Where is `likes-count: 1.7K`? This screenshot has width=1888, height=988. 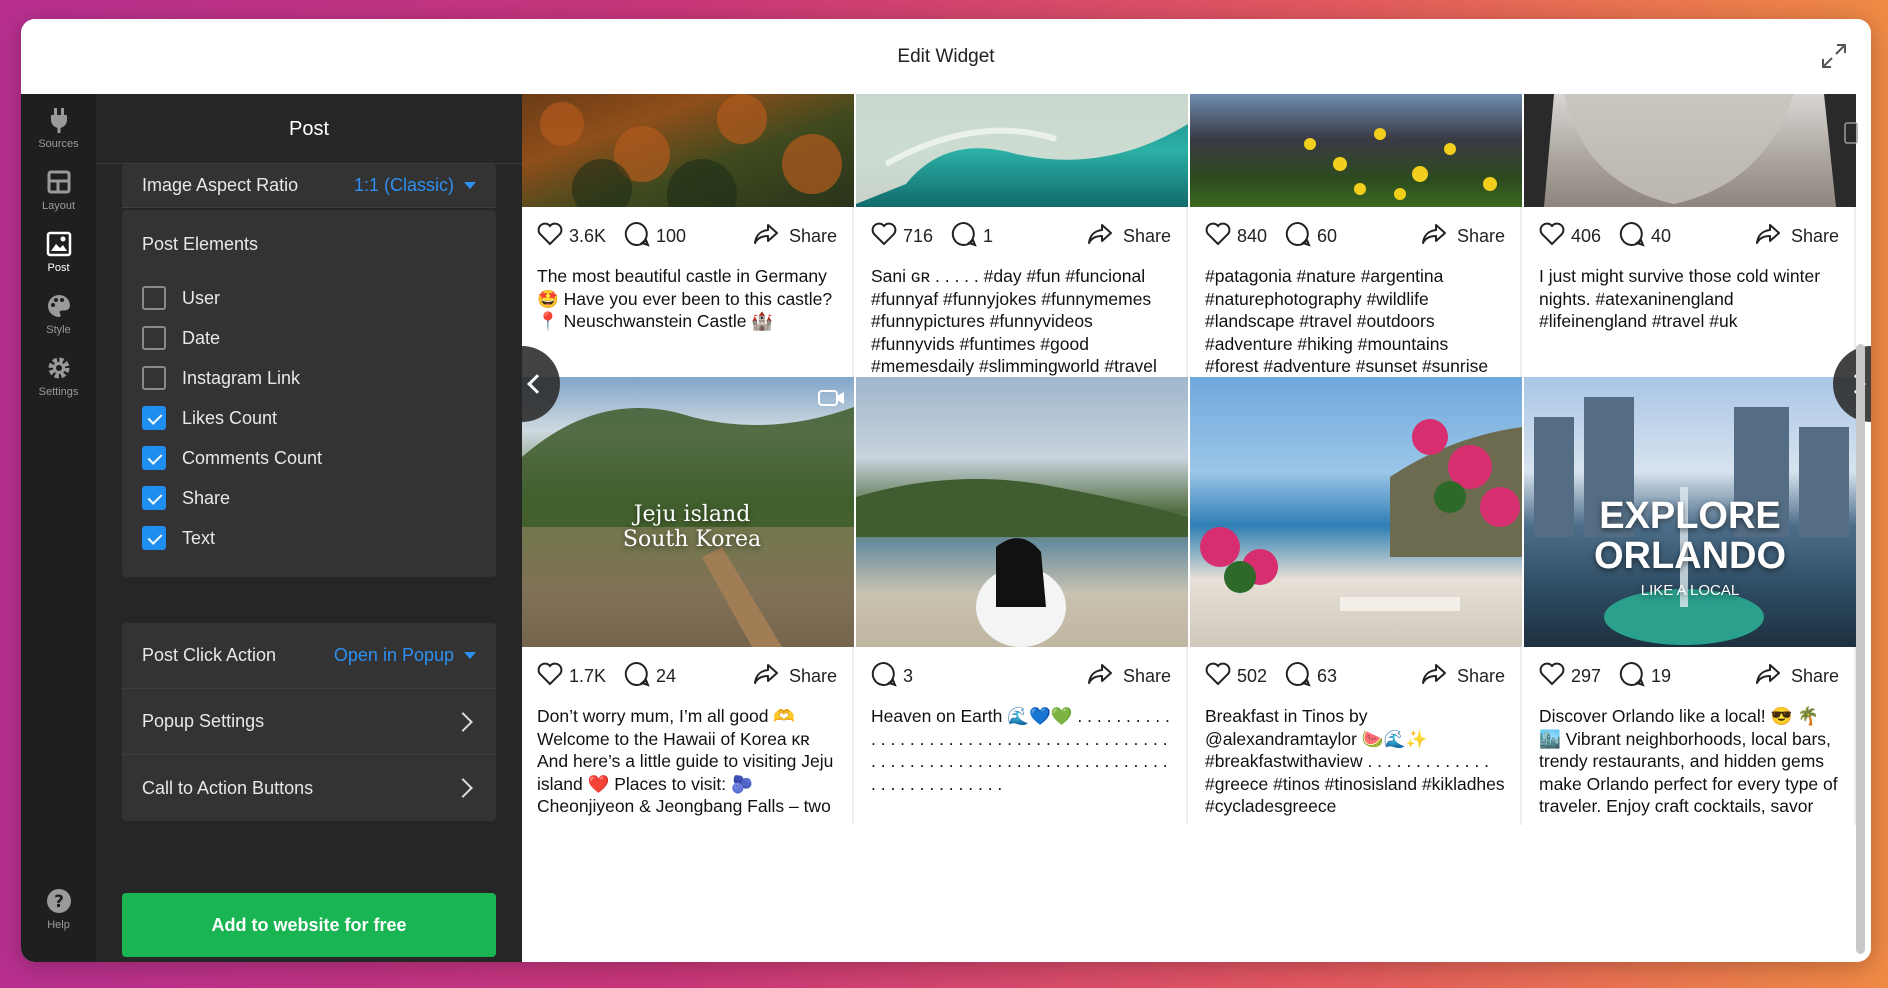
likes-count: 1.7K is located at coordinates (571, 676).